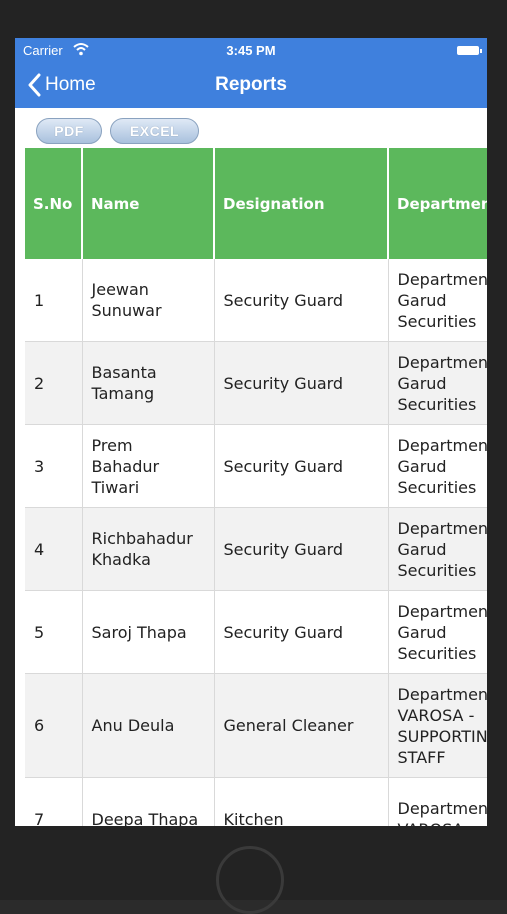 The image size is (507, 914). I want to click on table-row: 7Deepa ThapaKitchenDepartmenVAROSA -, so click(256, 801).